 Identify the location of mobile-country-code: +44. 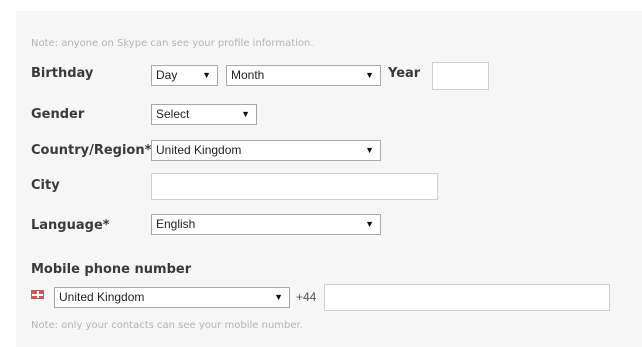
(306, 297).